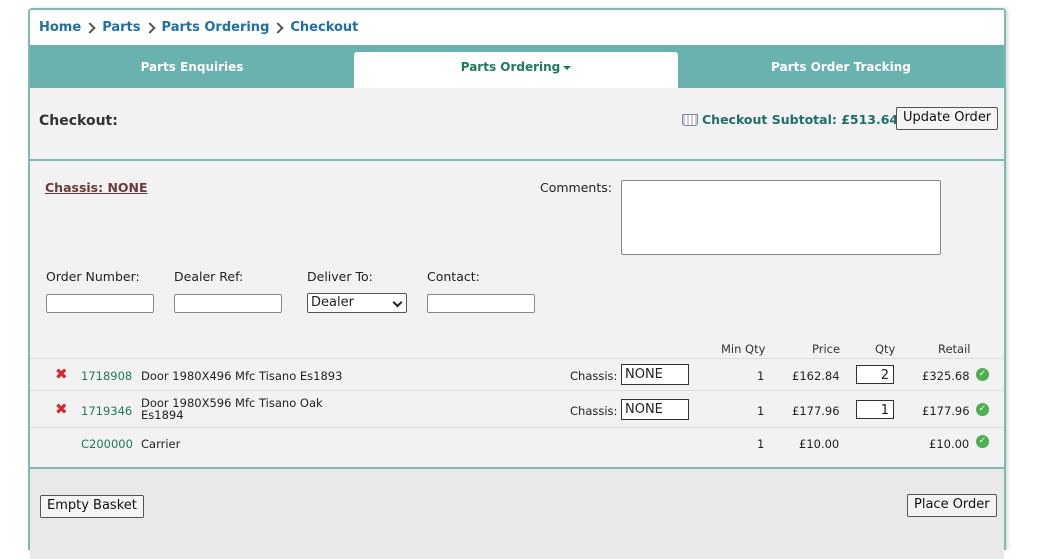 This screenshot has width=1047, height=559. I want to click on chassis-link: Chassis: NONE, so click(96, 187).